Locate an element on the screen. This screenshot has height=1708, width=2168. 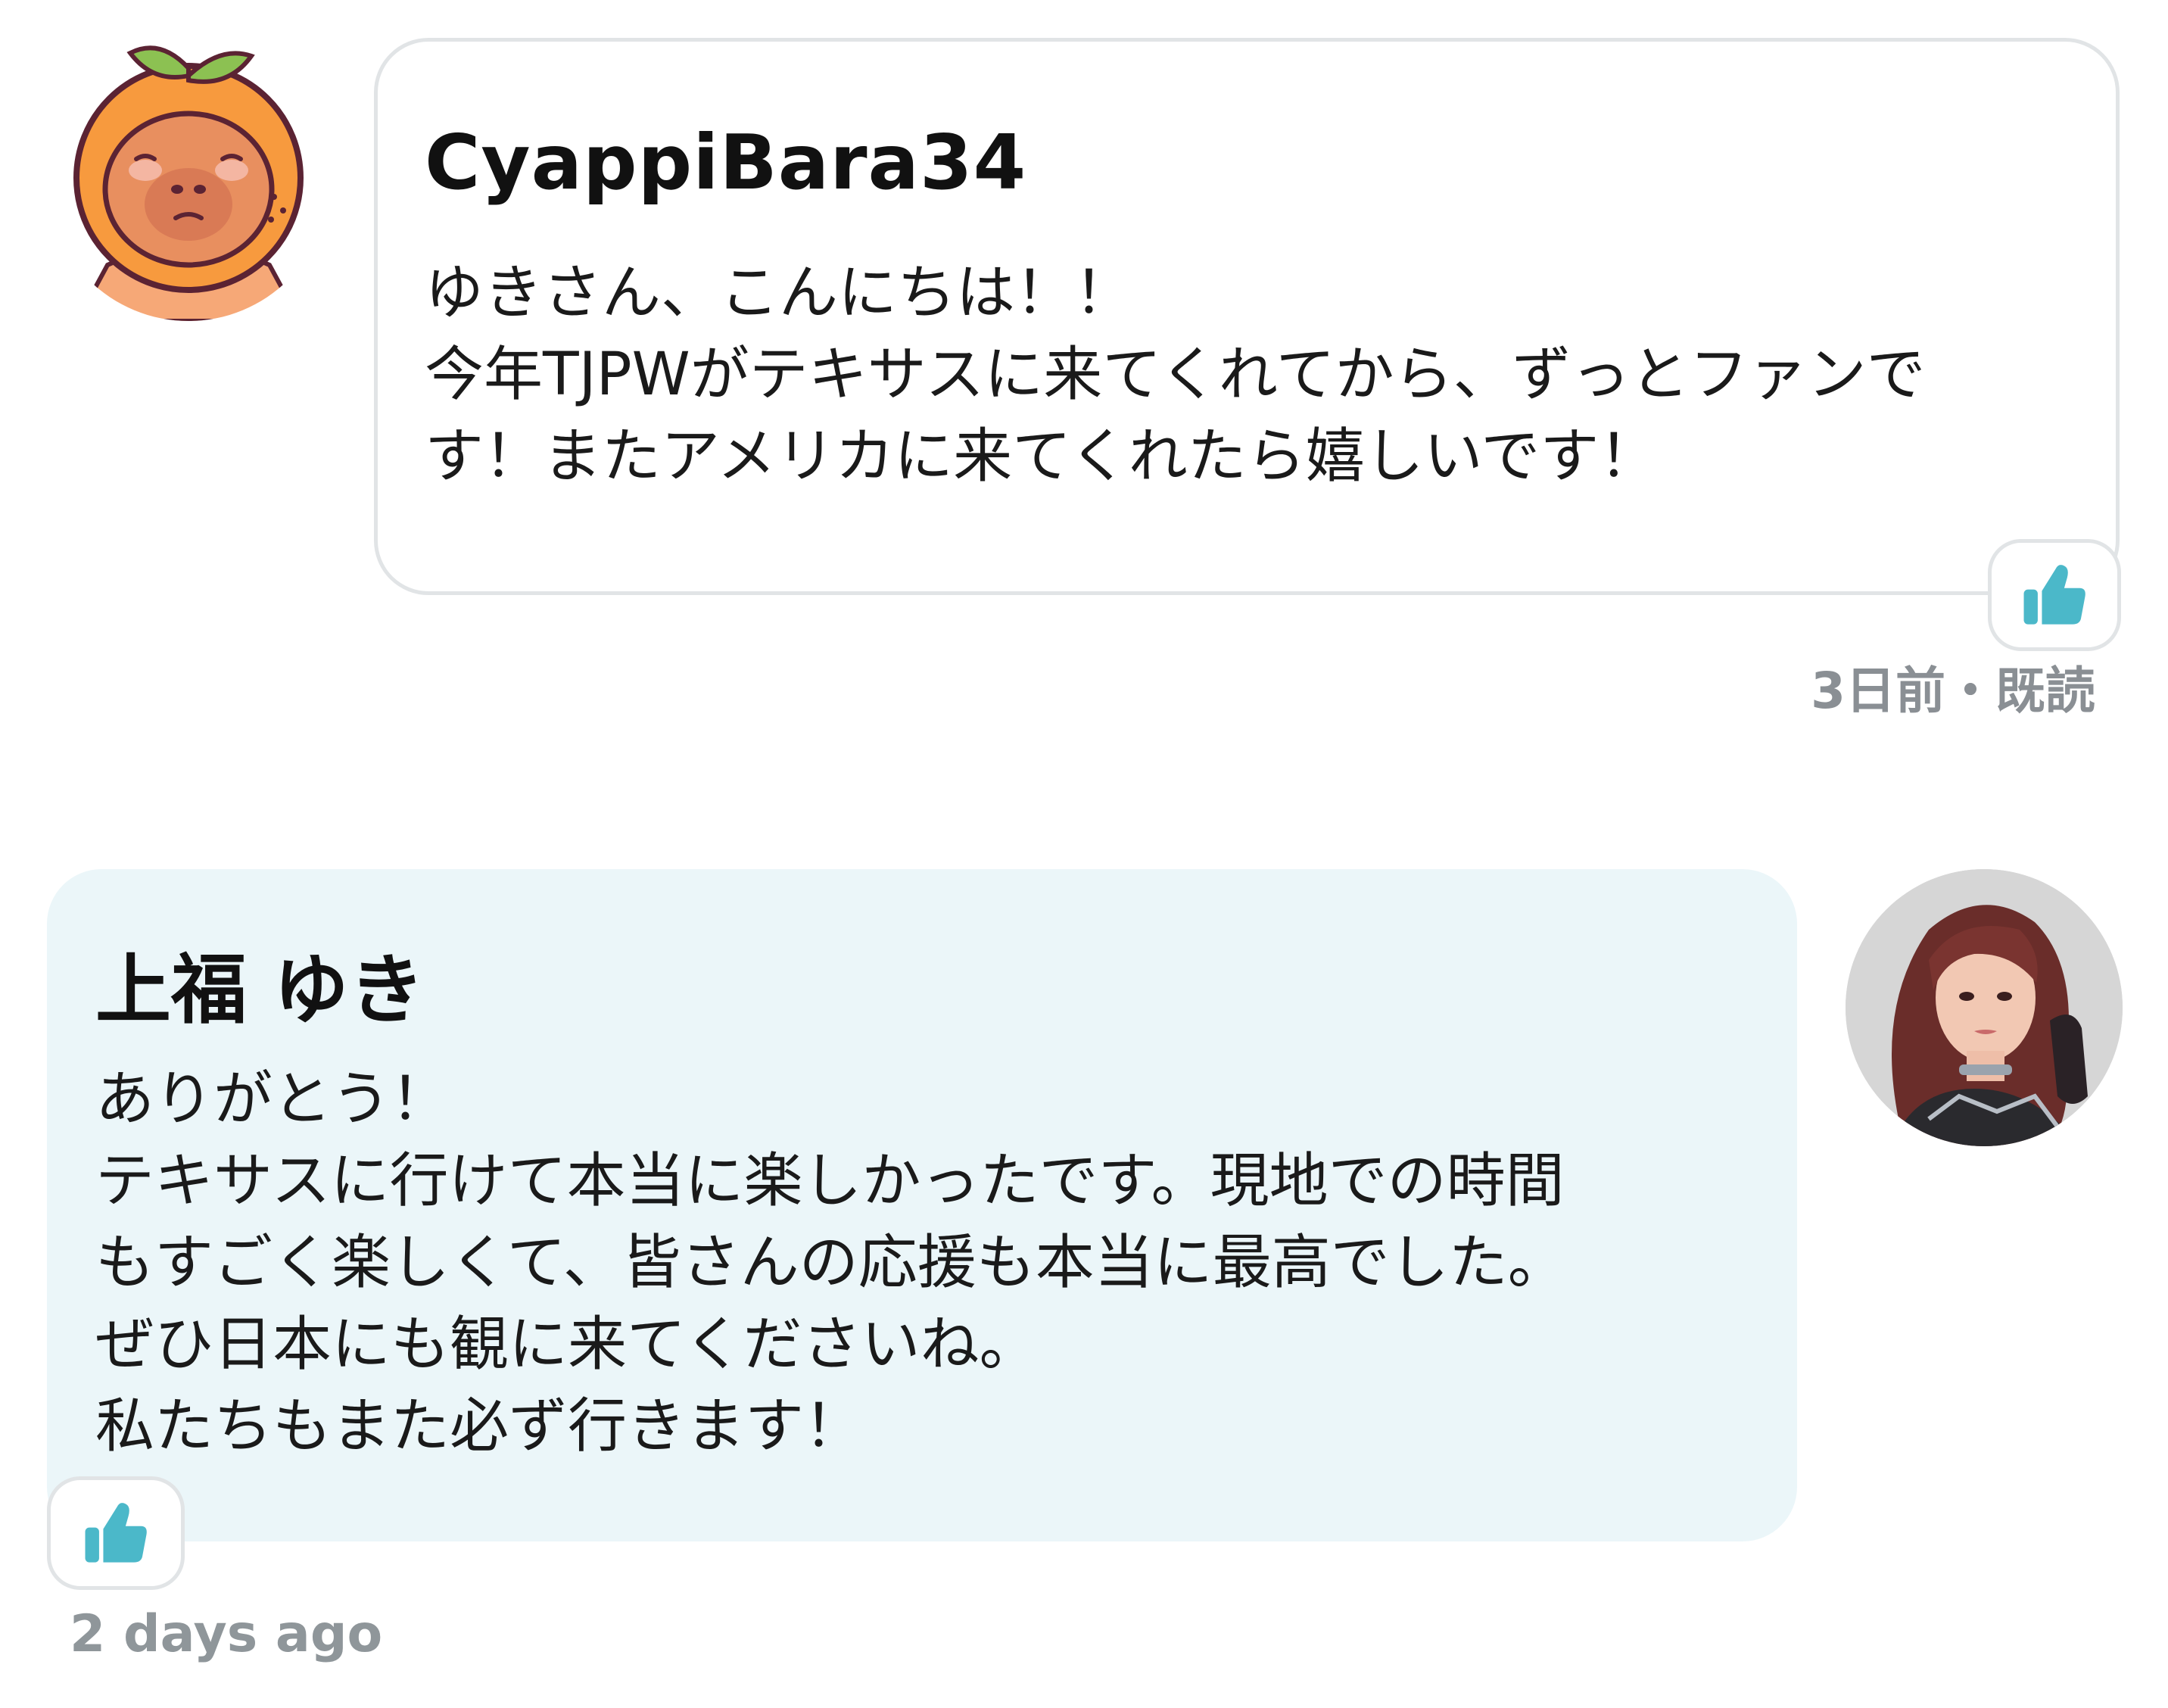
fan-avatar is located at coordinates (188, 179).